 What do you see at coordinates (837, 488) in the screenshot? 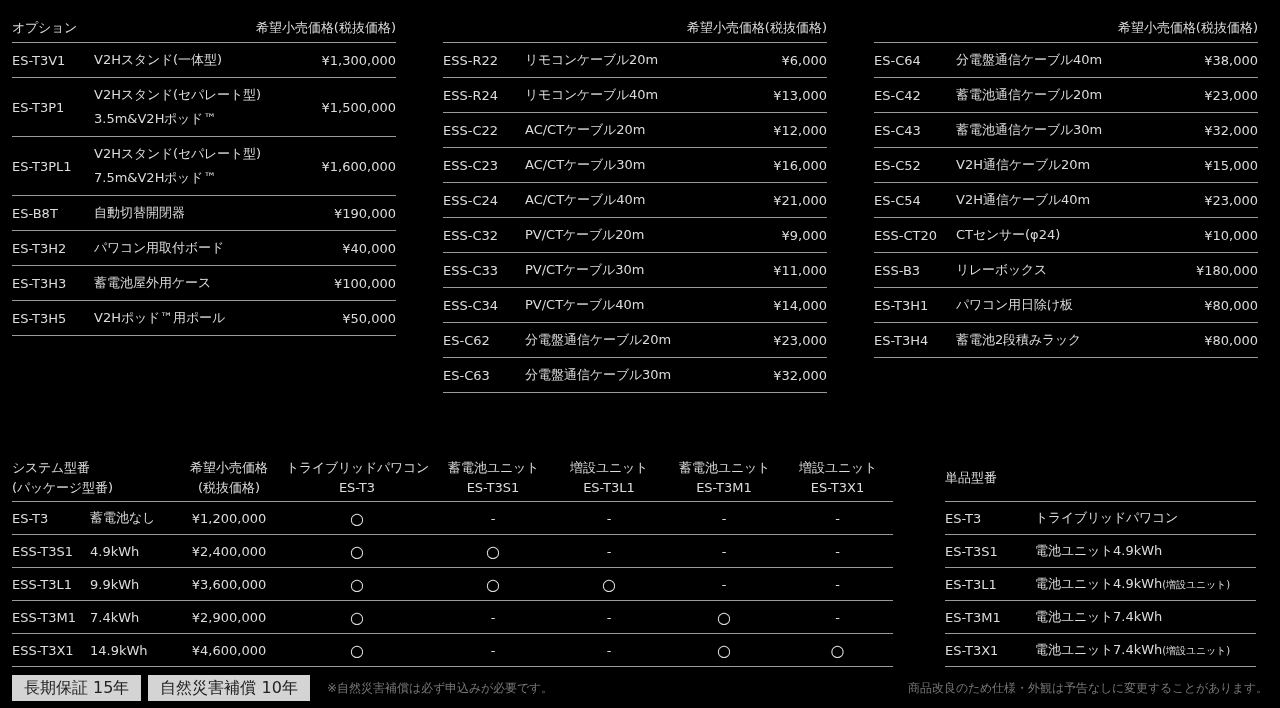
I see `column-header: ES-T3X1` at bounding box center [837, 488].